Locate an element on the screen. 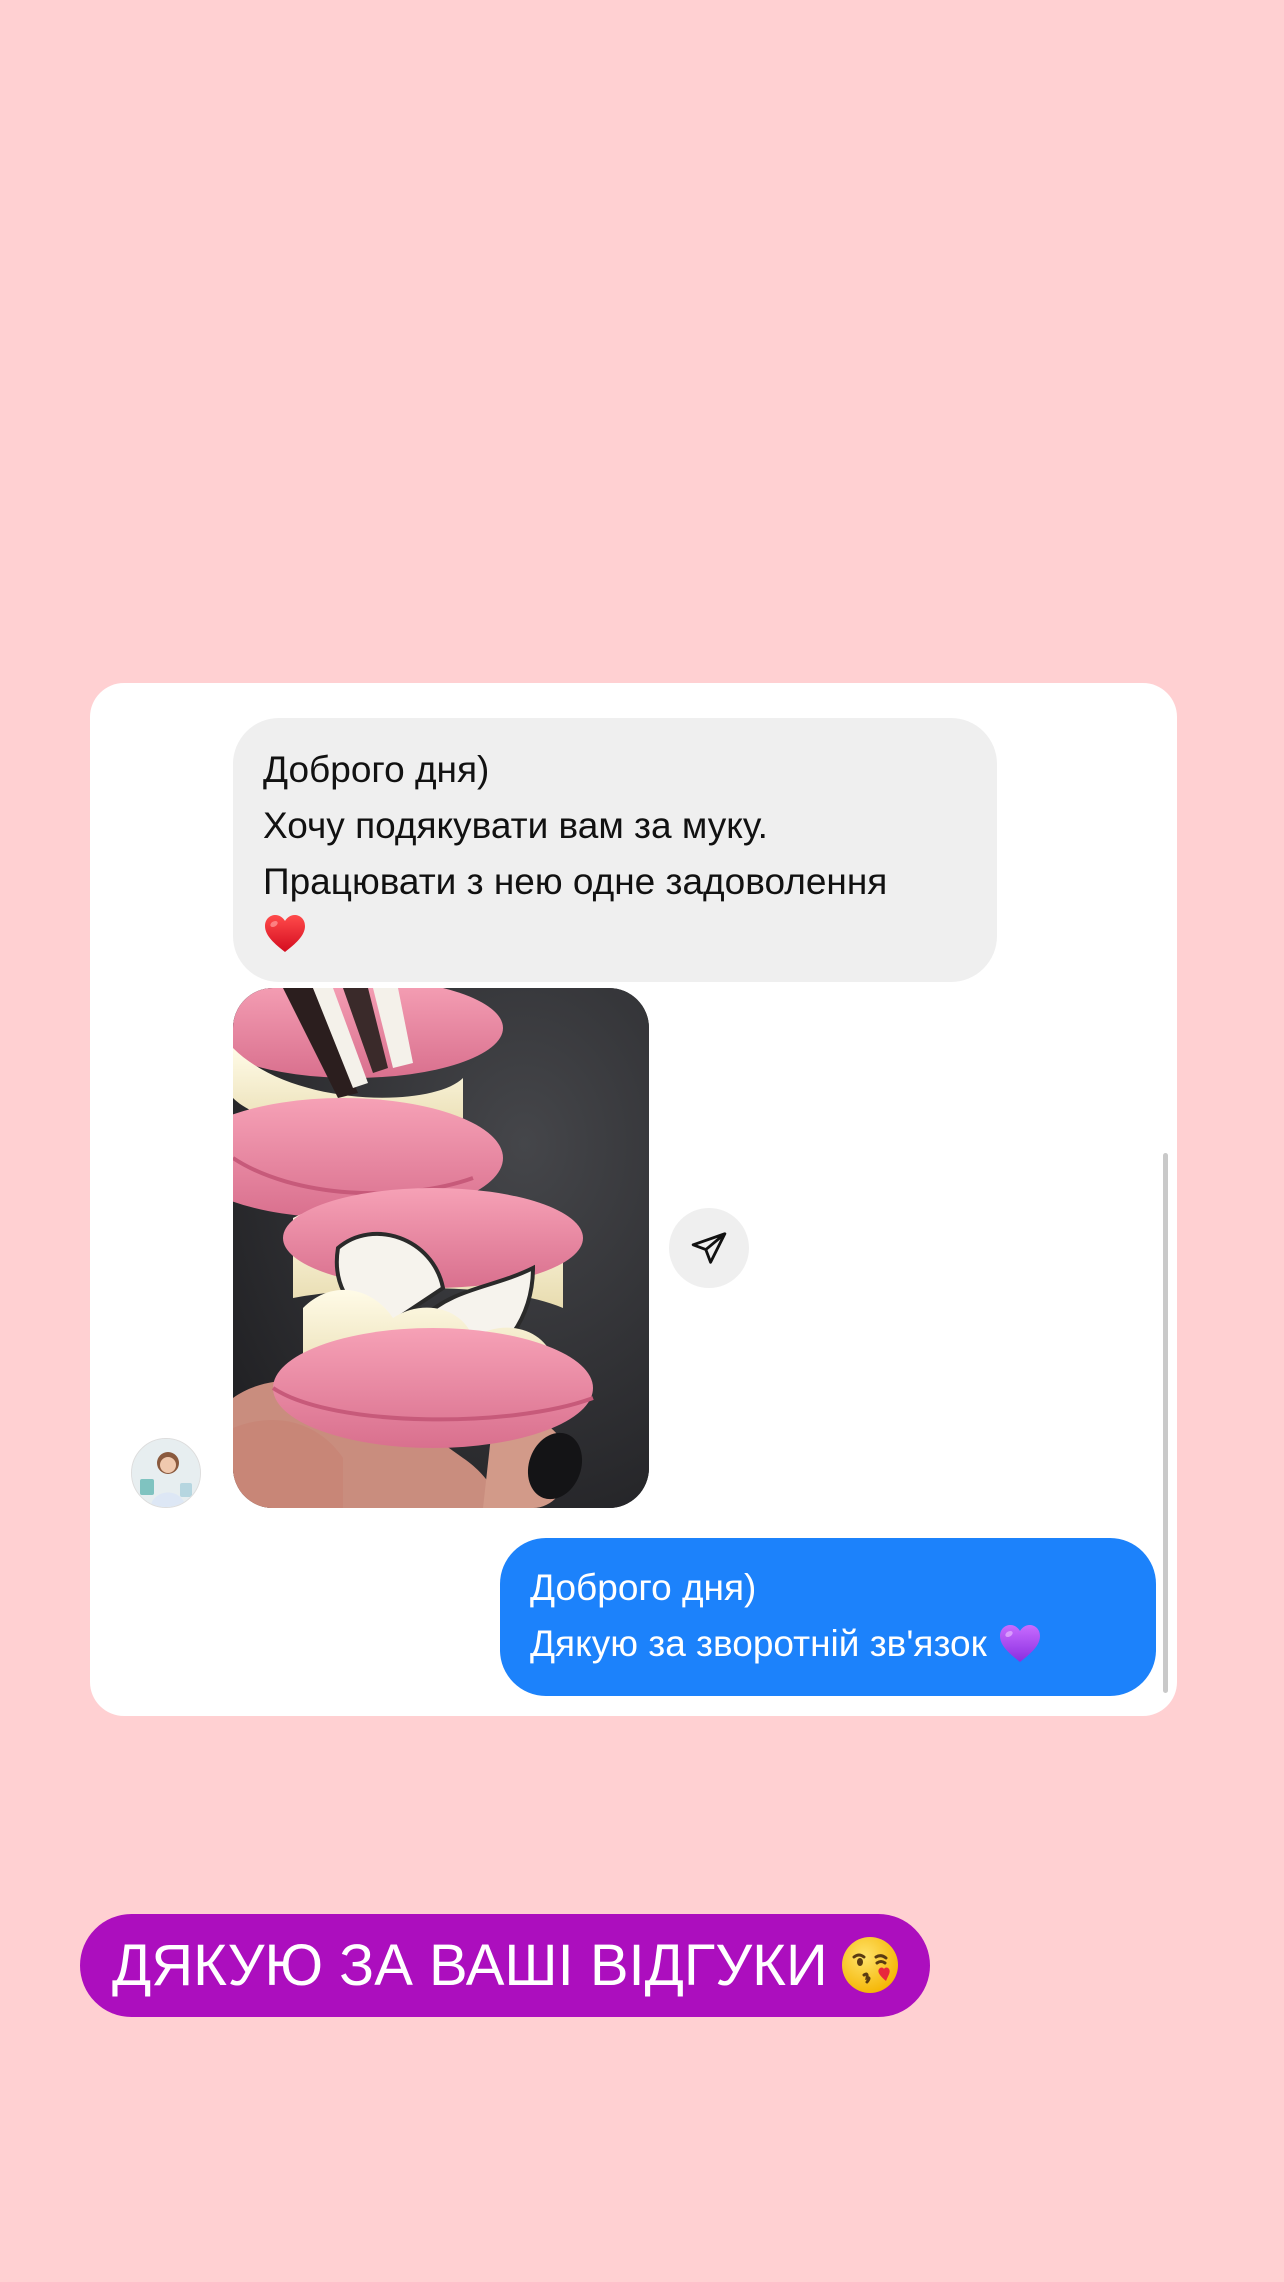  message-line-with-emoji: Дякую за зворотній зв'язок is located at coordinates (828, 1644).